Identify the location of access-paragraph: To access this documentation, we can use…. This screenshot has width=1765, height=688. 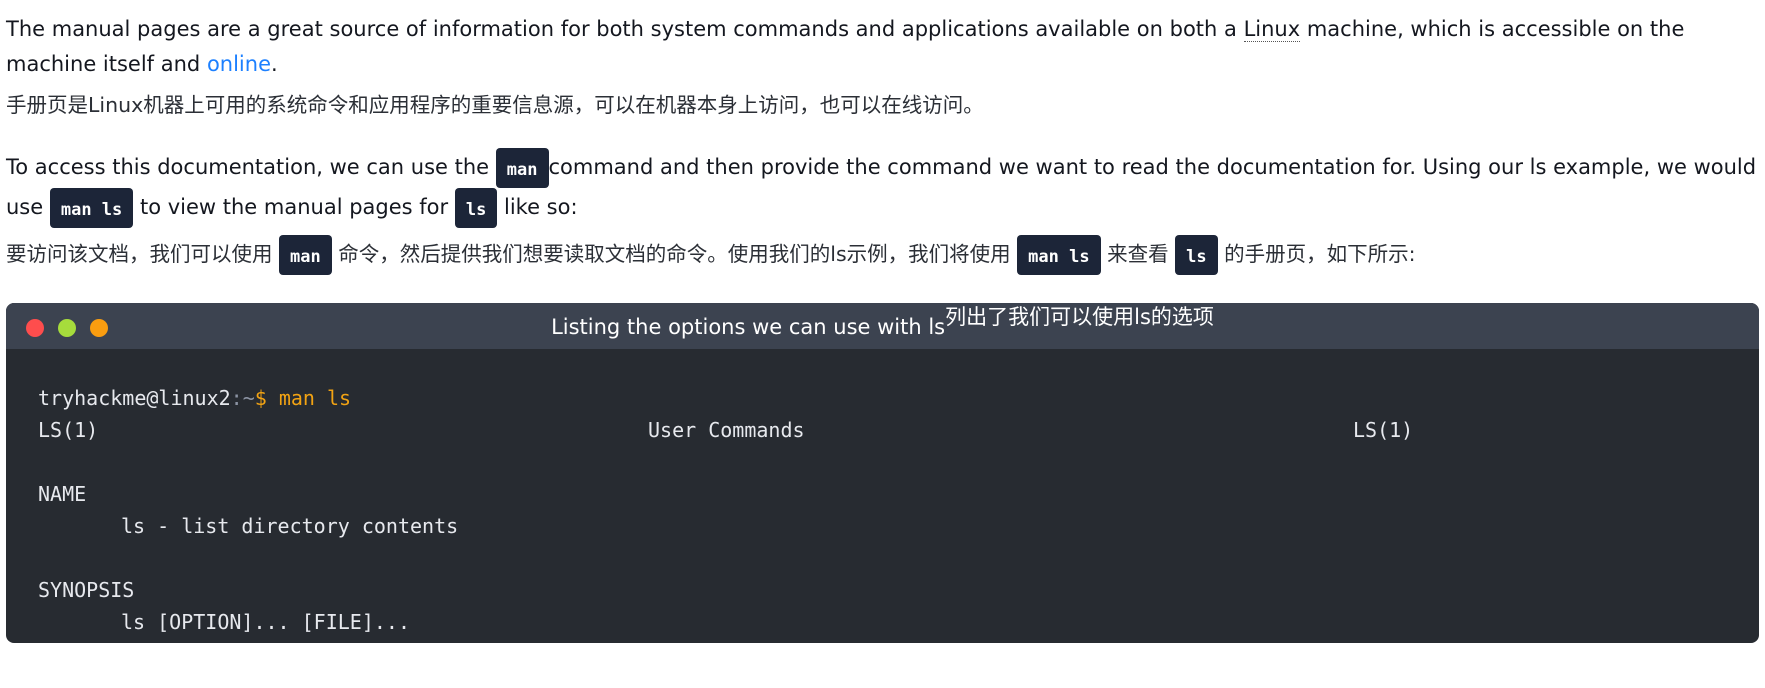
(882, 188).